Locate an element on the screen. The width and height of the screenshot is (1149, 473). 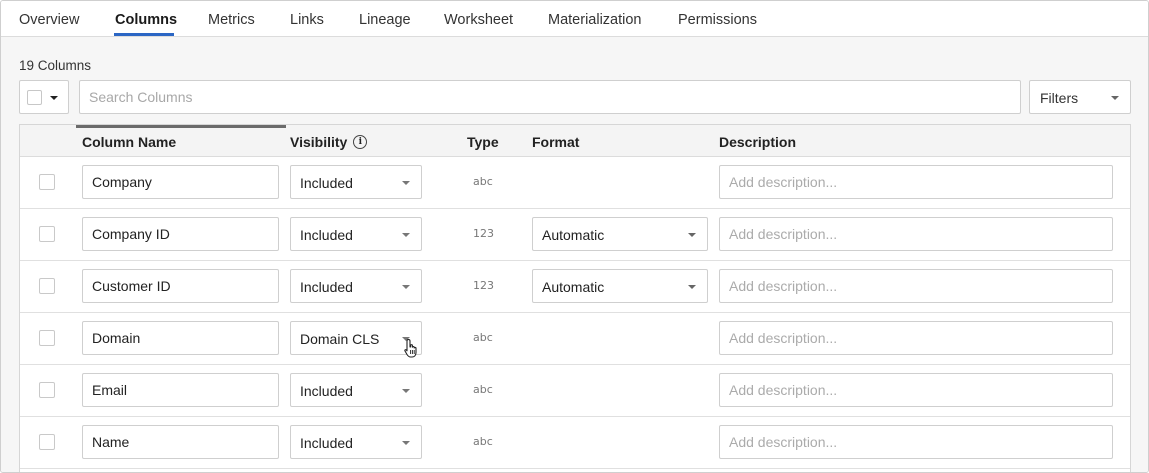
tab-permissions: Permissions is located at coordinates (717, 20).